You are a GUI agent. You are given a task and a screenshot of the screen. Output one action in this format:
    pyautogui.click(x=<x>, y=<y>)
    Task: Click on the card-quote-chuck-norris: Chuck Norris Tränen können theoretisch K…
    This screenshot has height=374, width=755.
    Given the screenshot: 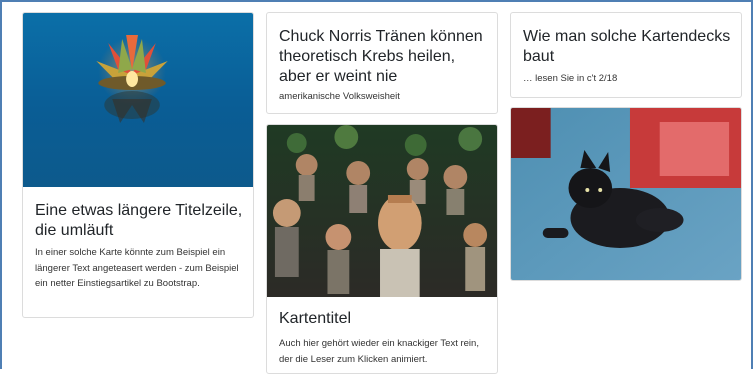 What is the action you would take?
    pyautogui.click(x=382, y=63)
    